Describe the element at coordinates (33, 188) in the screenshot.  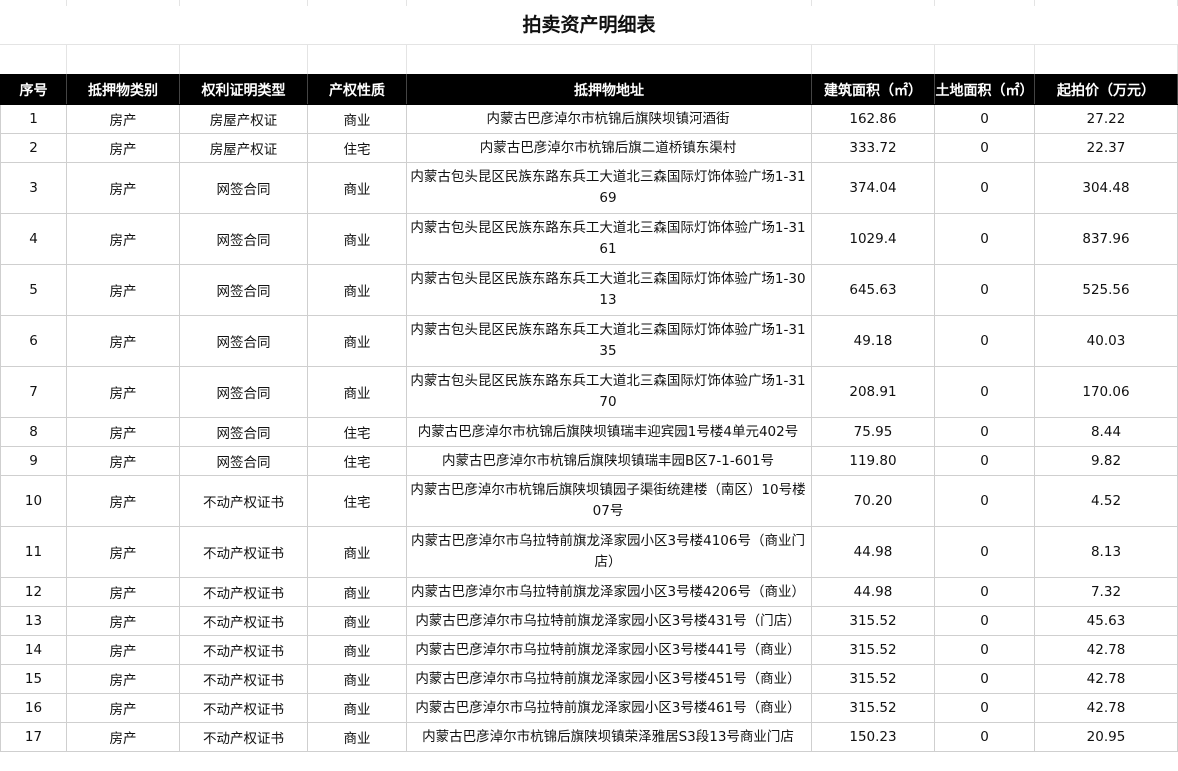
I see `cell-no: 3` at that location.